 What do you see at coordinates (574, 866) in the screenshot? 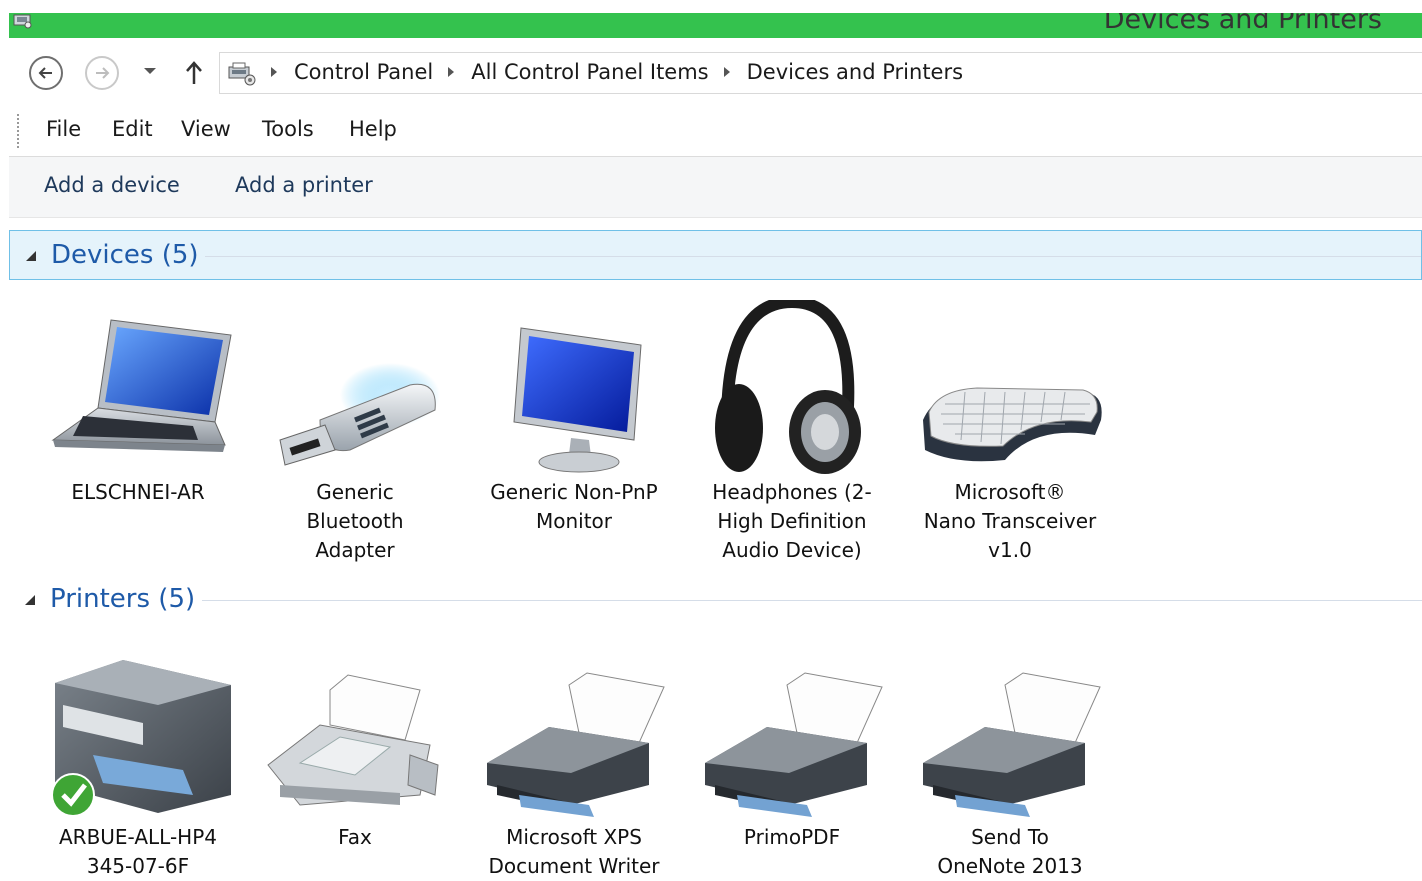
I see `printer-name-line: Document Writer` at bounding box center [574, 866].